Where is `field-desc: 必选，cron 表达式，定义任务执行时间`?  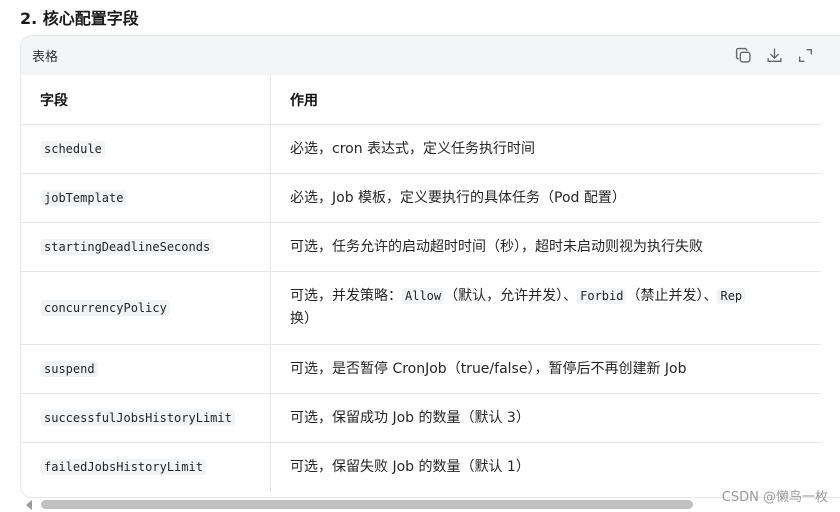 field-desc: 必选，cron 表达式，定义任务执行时间 is located at coordinates (545, 149).